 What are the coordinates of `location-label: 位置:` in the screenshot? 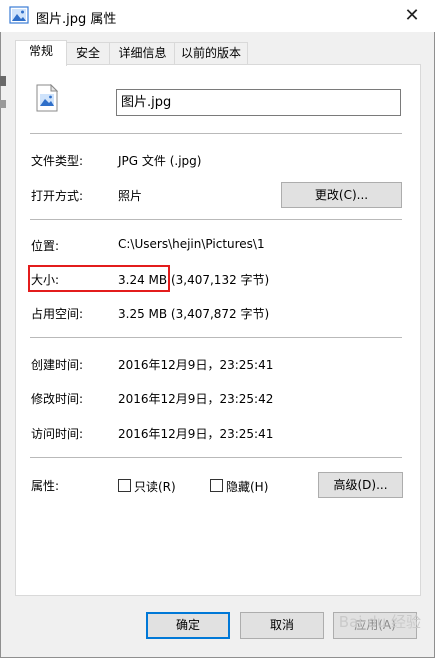 It's located at (45, 246).